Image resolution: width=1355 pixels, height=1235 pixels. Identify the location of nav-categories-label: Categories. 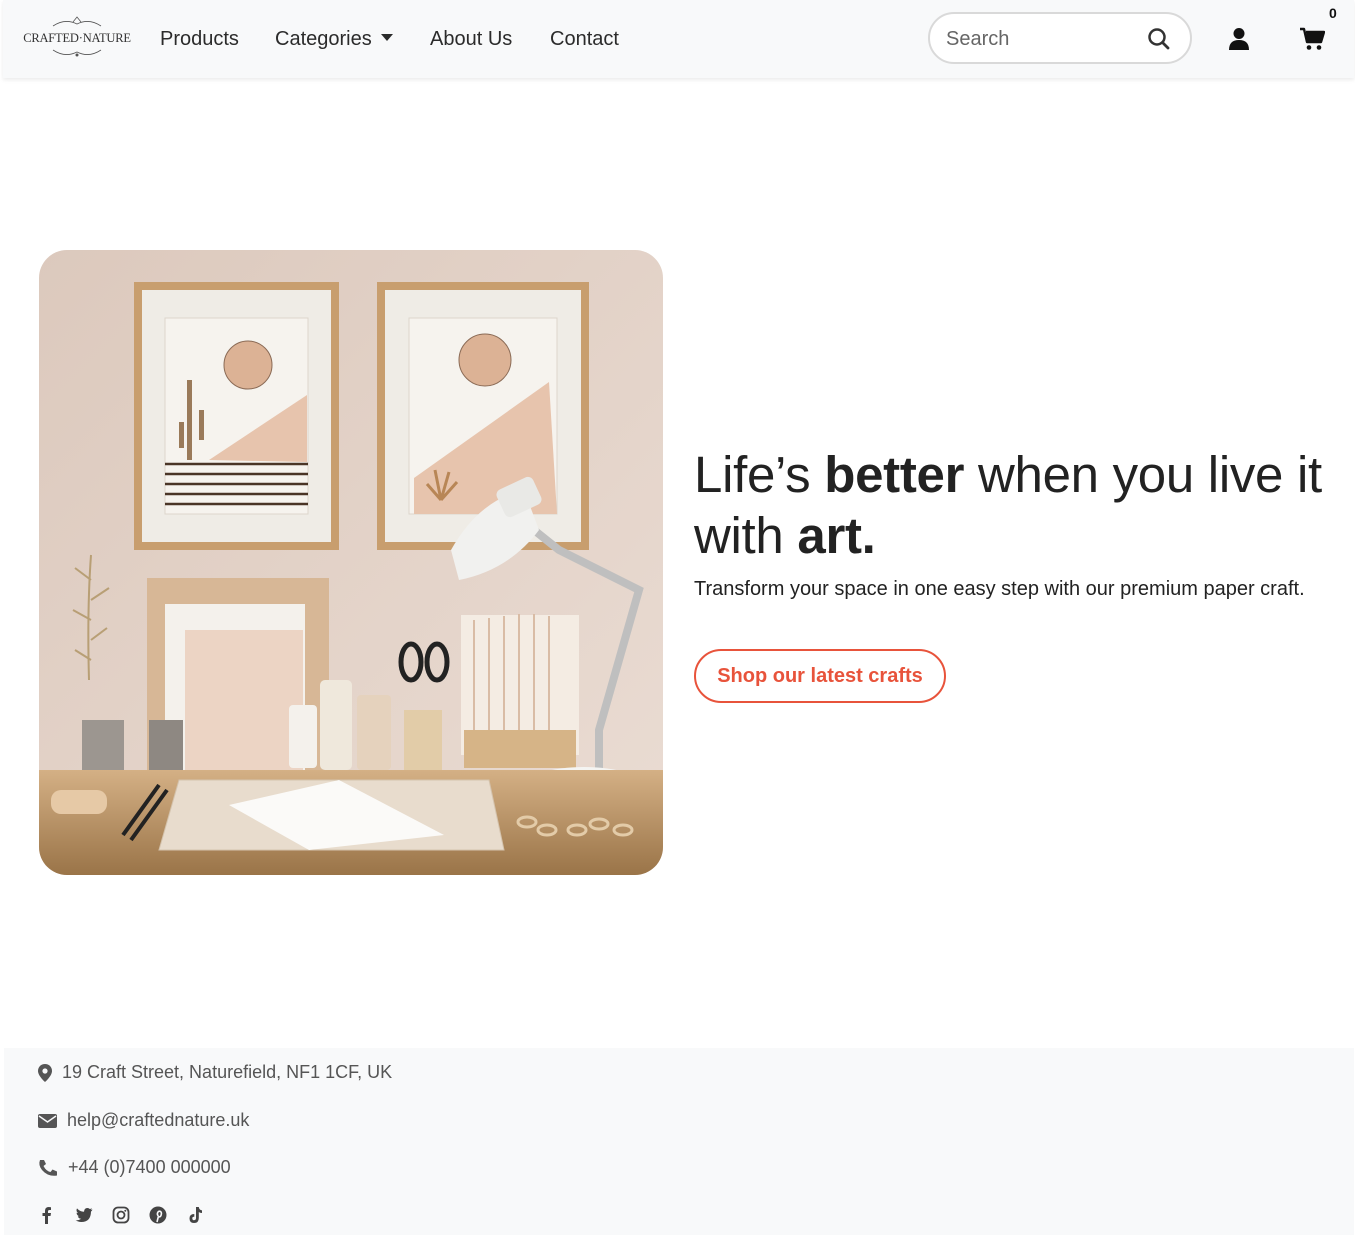
(323, 39).